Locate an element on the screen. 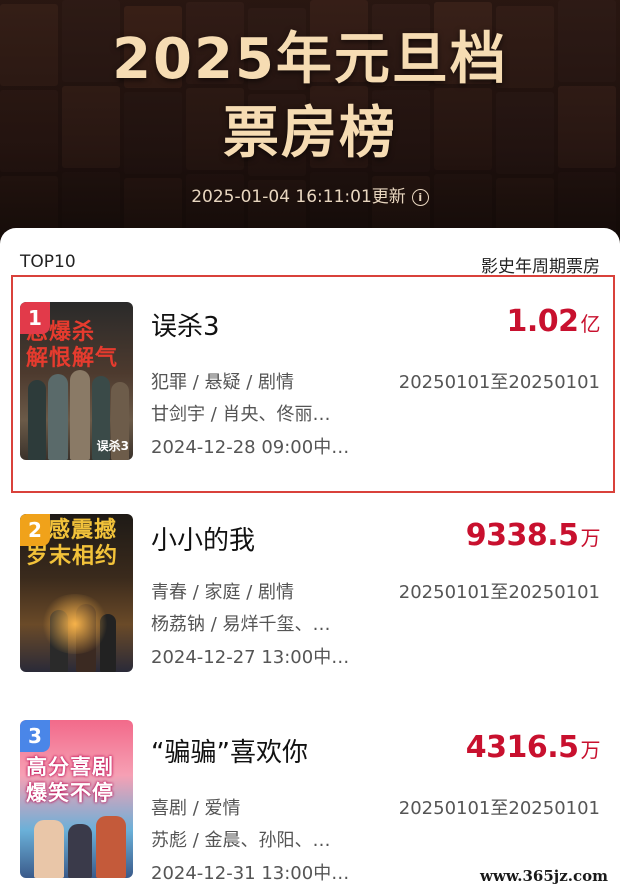 The height and width of the screenshot is (894, 620). box-office-value: 9338.5 万 is located at coordinates (533, 535).